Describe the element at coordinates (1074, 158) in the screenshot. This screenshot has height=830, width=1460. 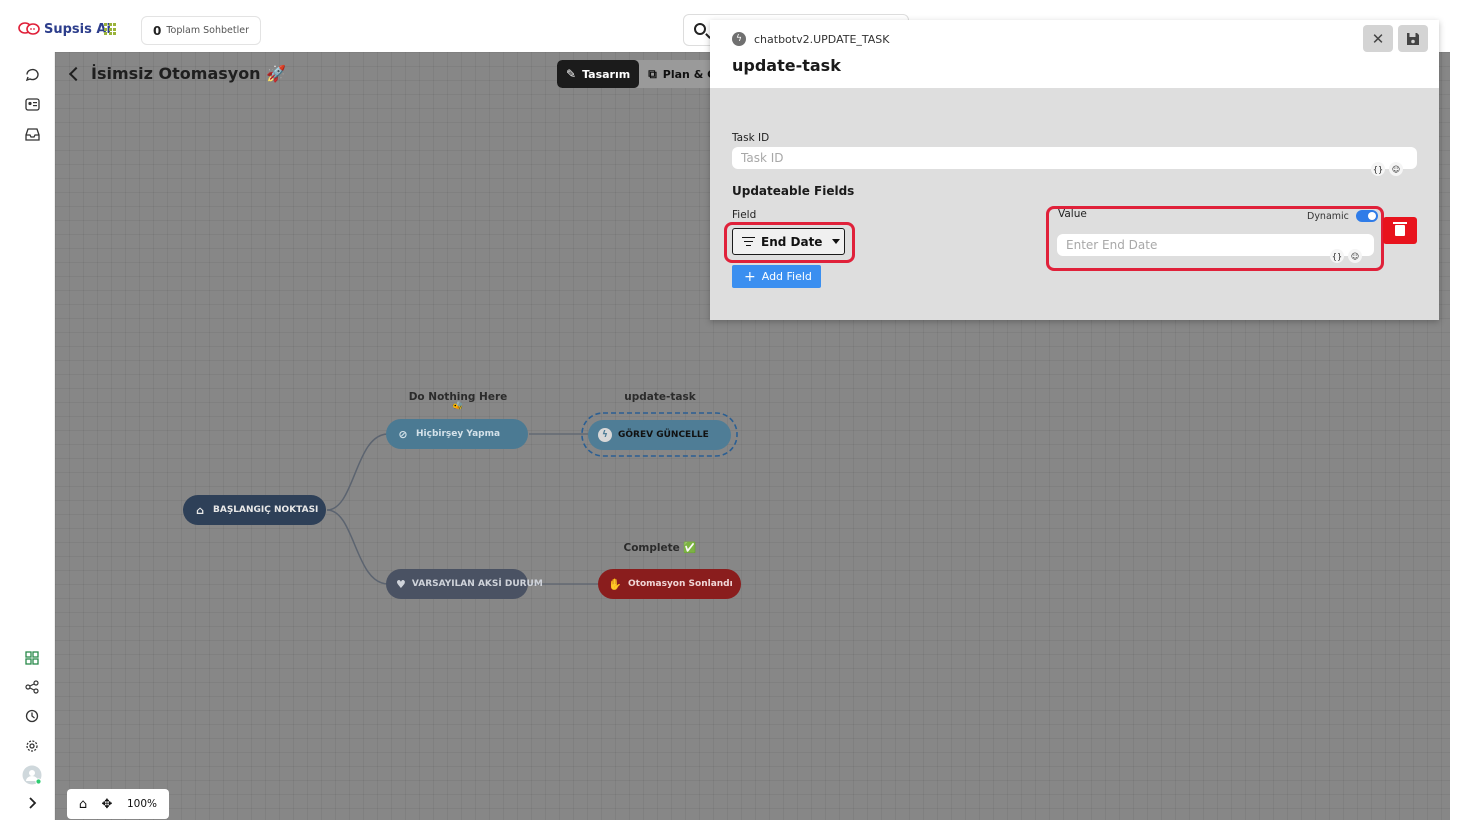
I see `task-id-input` at that location.